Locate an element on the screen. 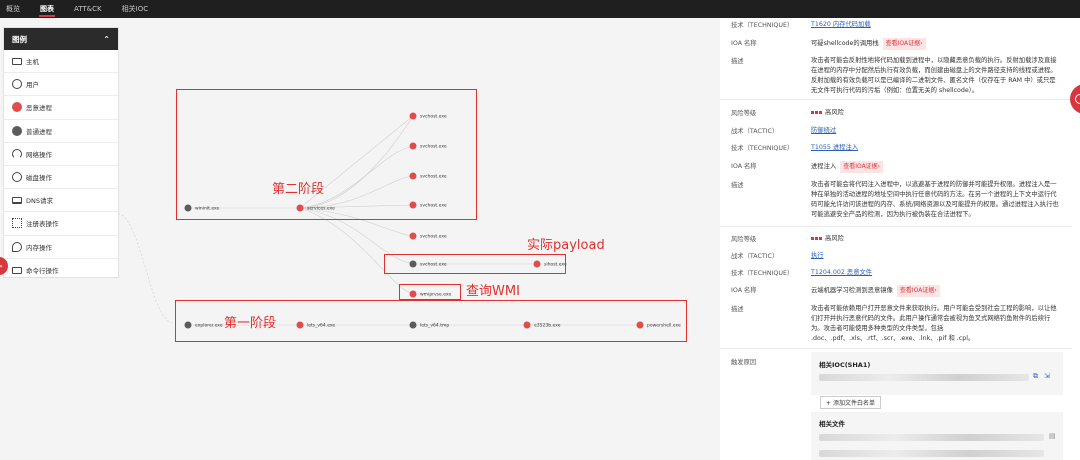  legend-item-normal-process: 普通进程 is located at coordinates (61, 131).